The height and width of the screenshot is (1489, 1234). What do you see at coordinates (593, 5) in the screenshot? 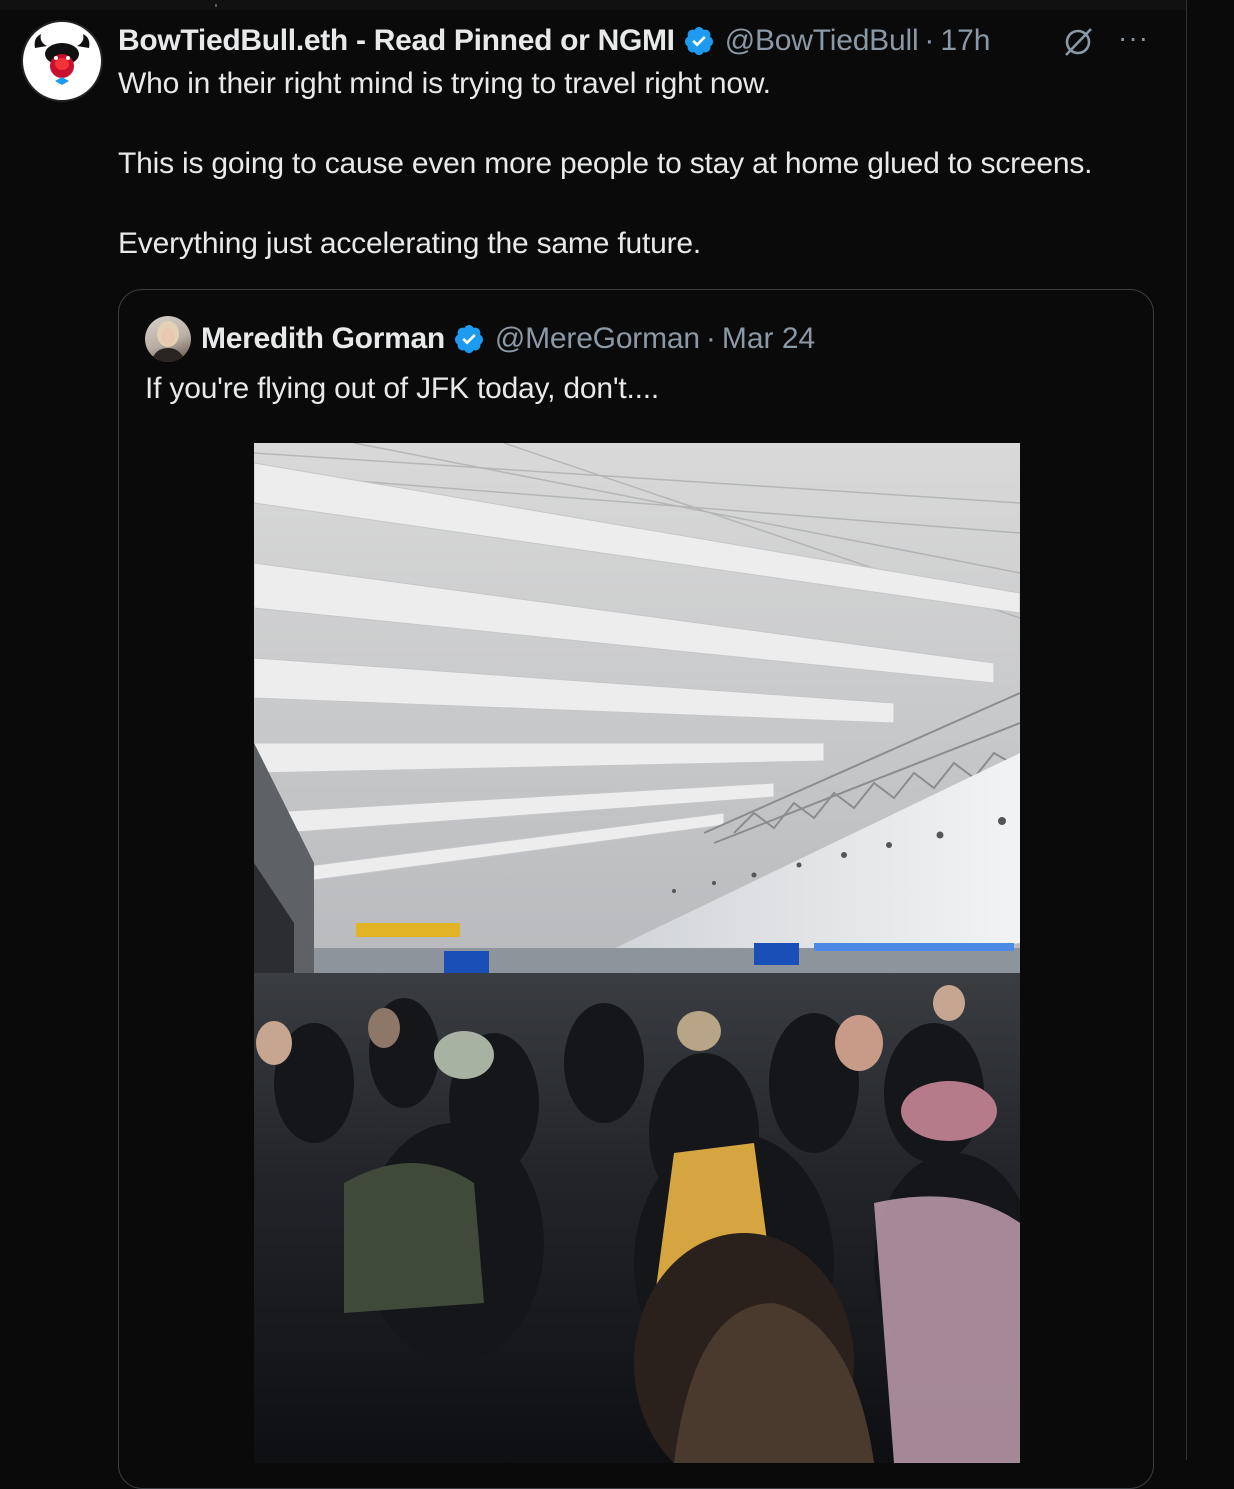
I see `top-divider` at bounding box center [593, 5].